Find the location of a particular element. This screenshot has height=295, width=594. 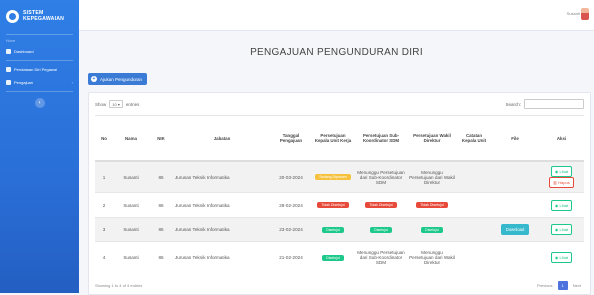

col-wakil-direktur: Persetujuan Wakil Direktur is located at coordinates (432, 138).